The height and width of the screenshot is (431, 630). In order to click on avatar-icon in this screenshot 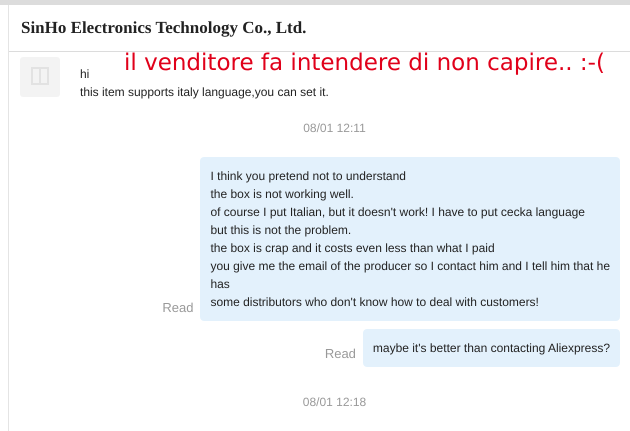, I will do `click(40, 77)`.